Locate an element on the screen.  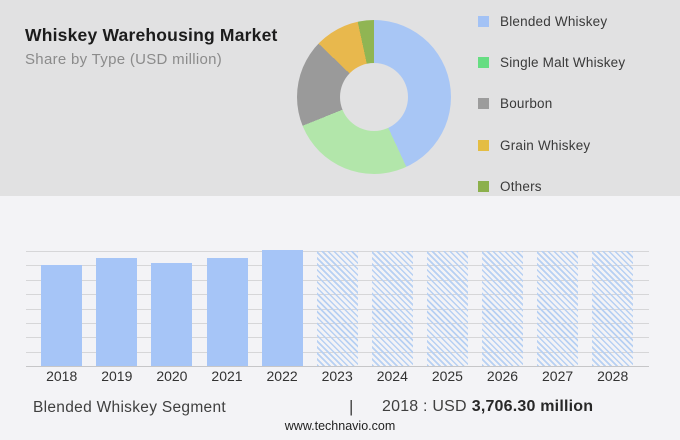
donut-chart is located at coordinates (374, 97).